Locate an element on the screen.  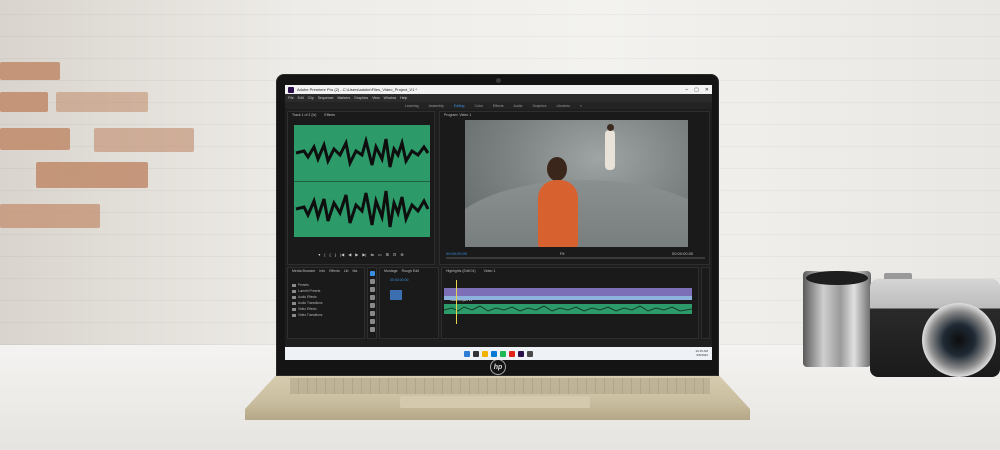
menu-help: Help is located at coordinates (403, 98).